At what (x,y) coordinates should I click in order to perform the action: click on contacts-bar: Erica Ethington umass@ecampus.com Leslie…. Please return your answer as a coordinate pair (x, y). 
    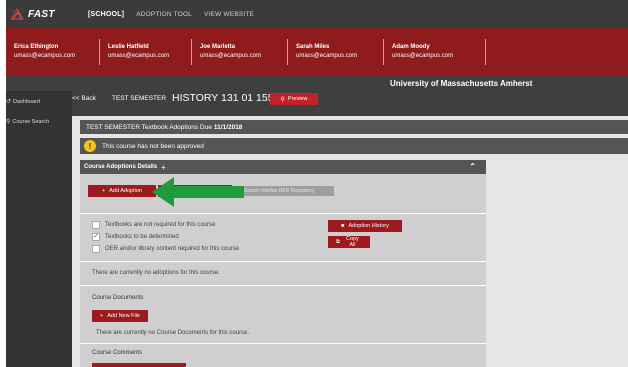
    Looking at the image, I should click on (317, 52).